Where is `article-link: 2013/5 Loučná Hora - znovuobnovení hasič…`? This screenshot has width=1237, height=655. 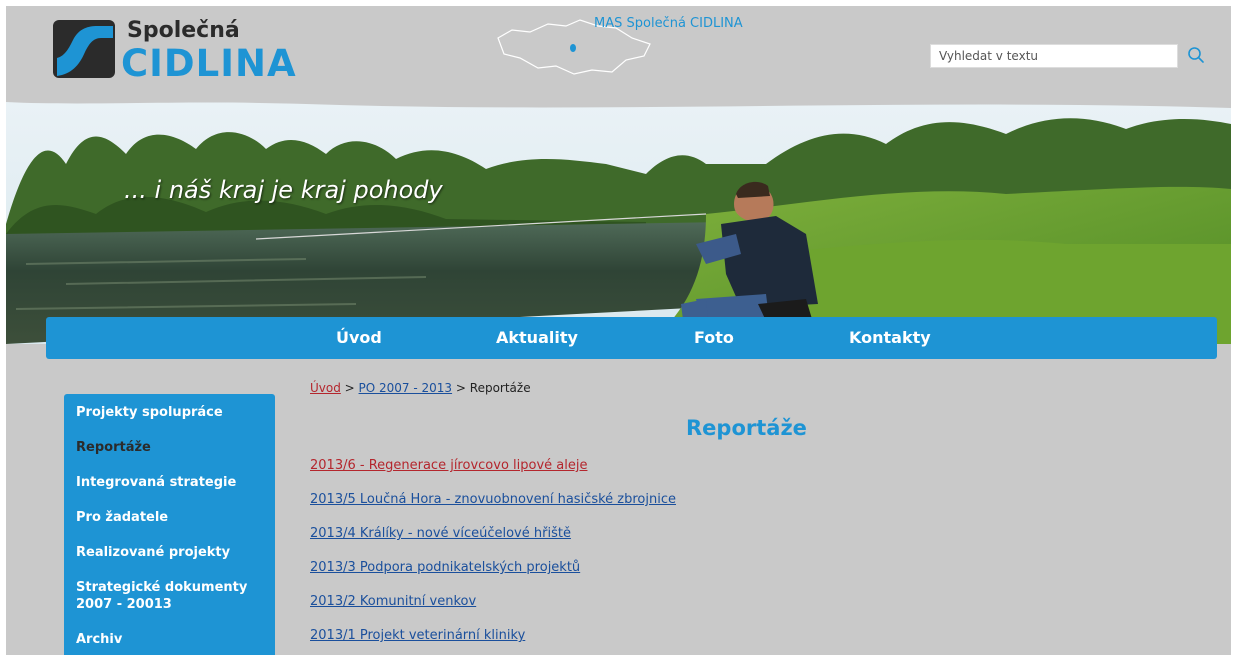 article-link: 2013/5 Loučná Hora - znovuobnovení hasič… is located at coordinates (493, 499).